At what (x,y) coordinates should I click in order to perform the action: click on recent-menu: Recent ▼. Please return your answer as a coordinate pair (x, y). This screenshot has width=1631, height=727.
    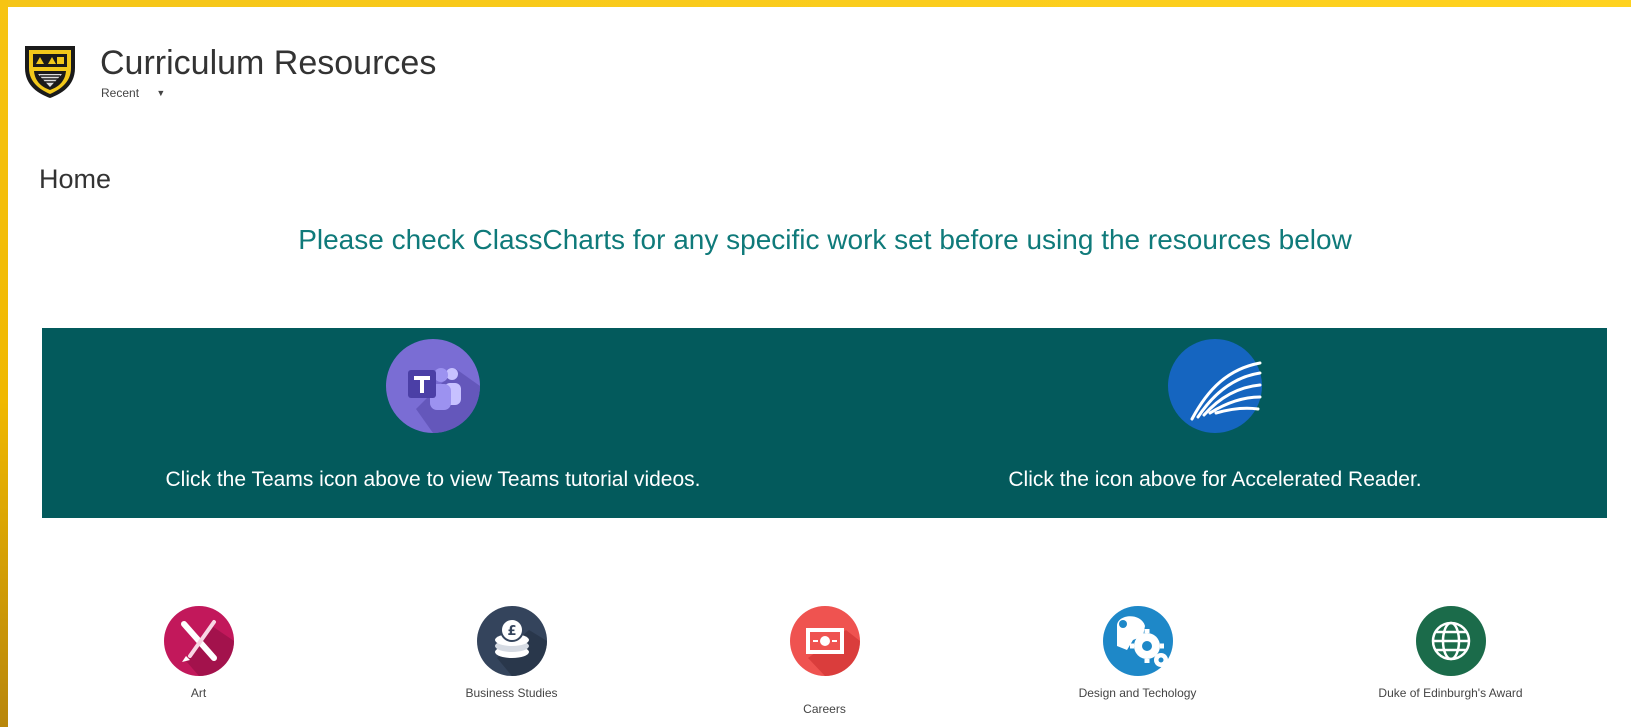
    Looking at the image, I should click on (133, 93).